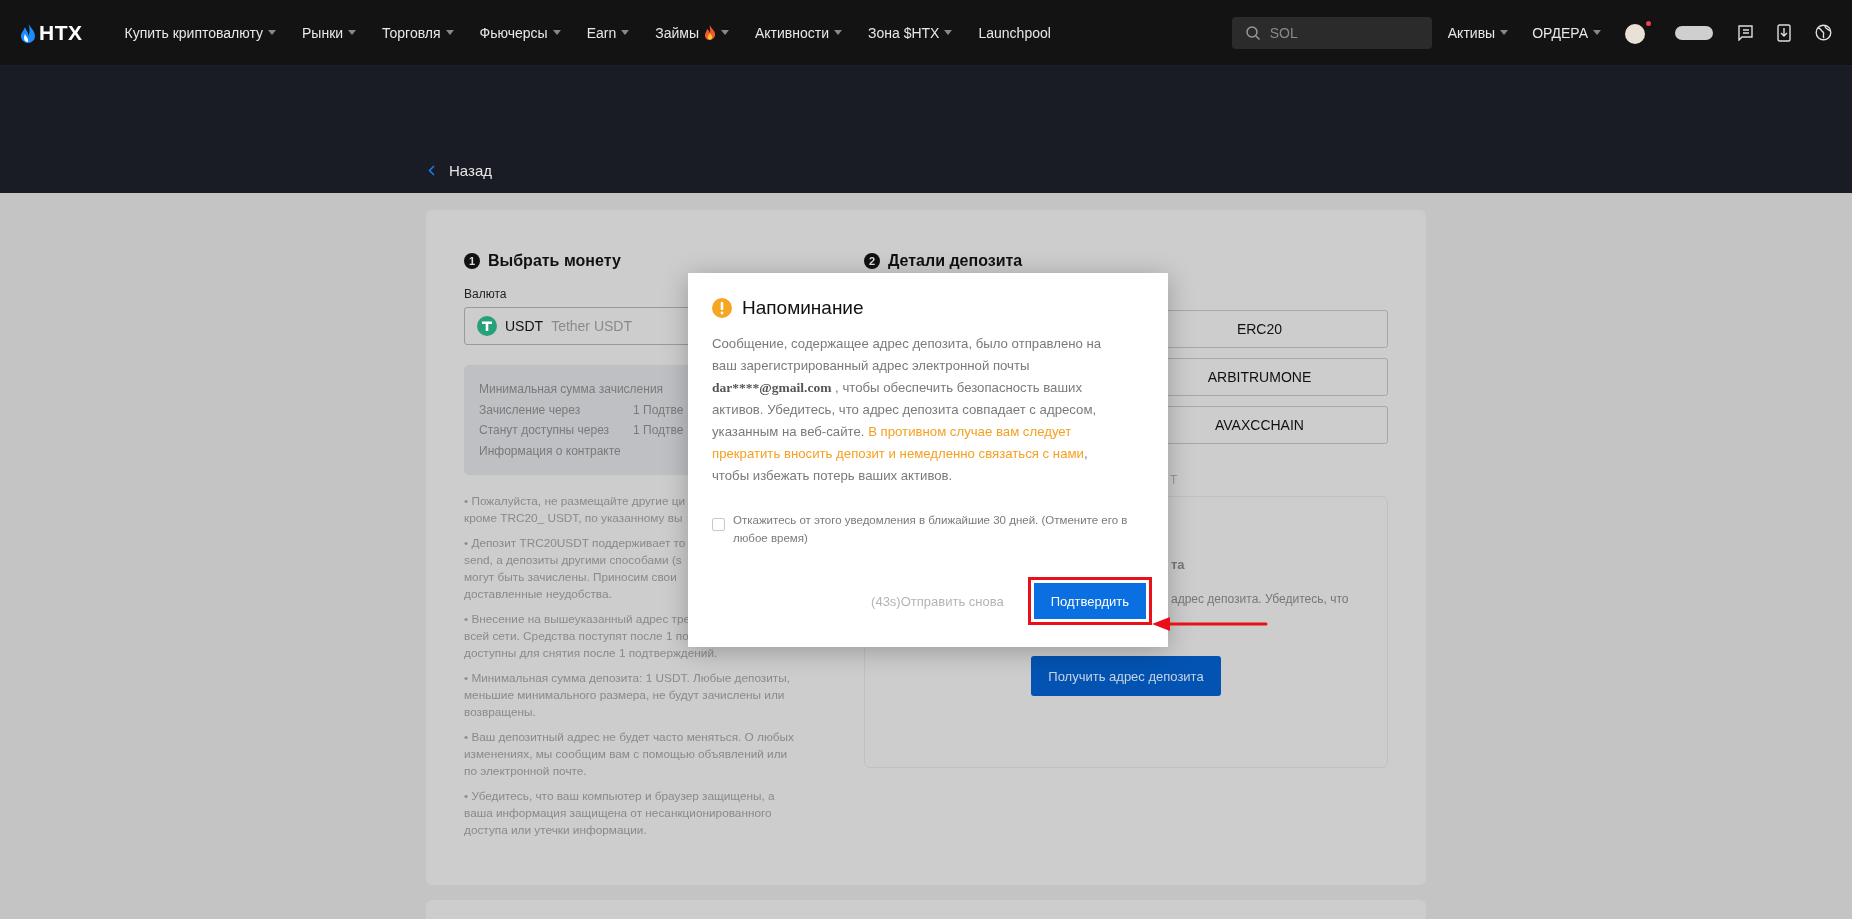  Describe the element at coordinates (1178, 564) in the screenshot. I see `panel-title: та` at that location.